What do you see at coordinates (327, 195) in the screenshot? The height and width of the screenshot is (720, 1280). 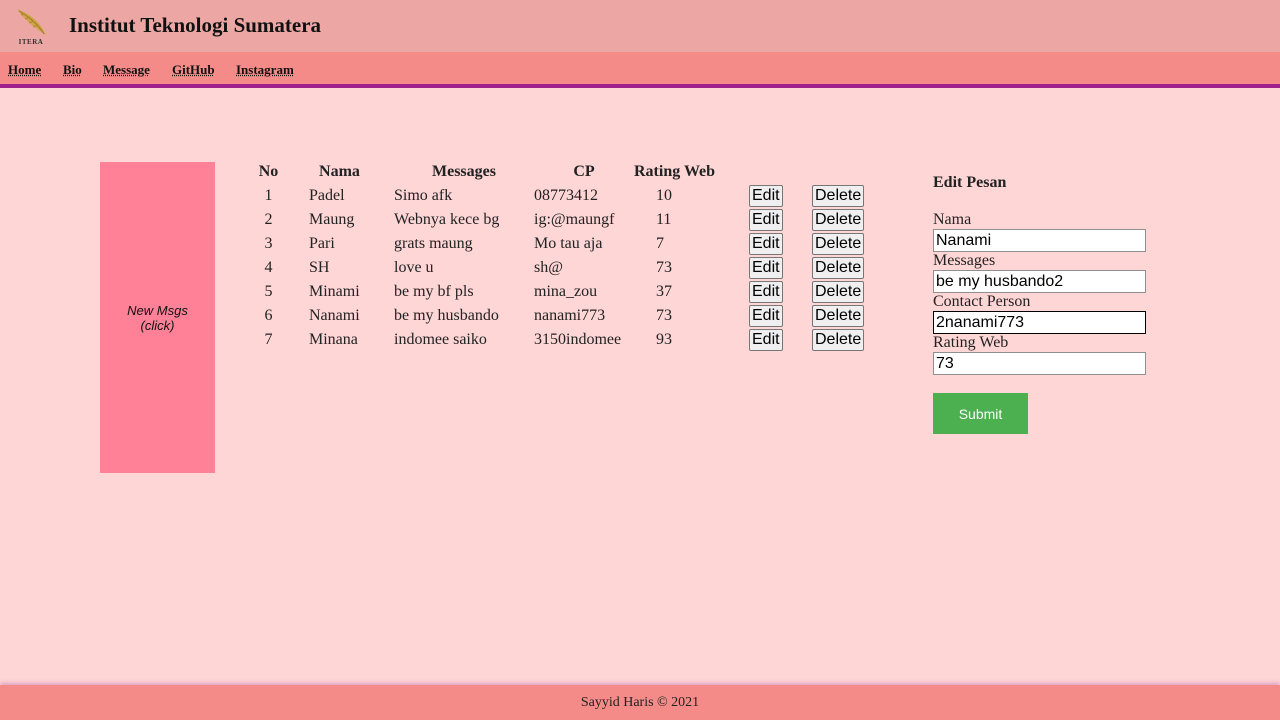 I see `row-nama: Padel` at bounding box center [327, 195].